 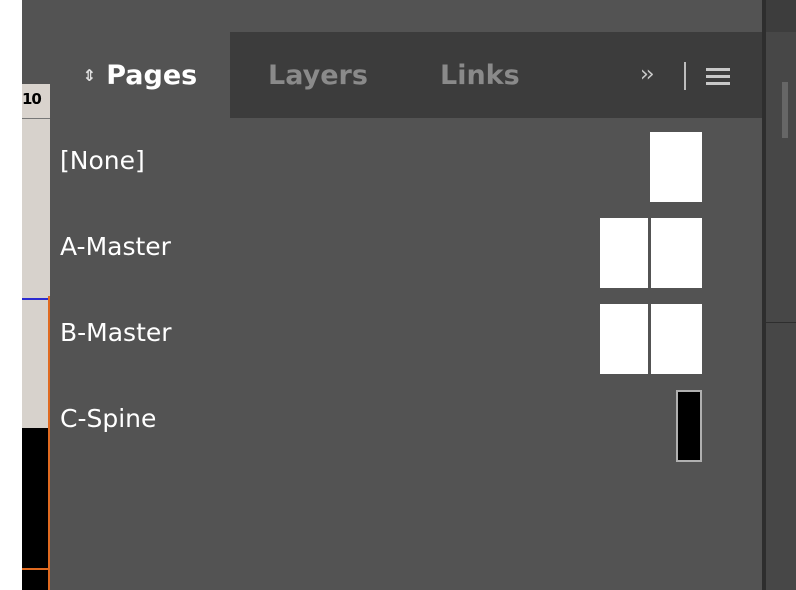 What do you see at coordinates (116, 332) in the screenshot?
I see `master-label: B-Master` at bounding box center [116, 332].